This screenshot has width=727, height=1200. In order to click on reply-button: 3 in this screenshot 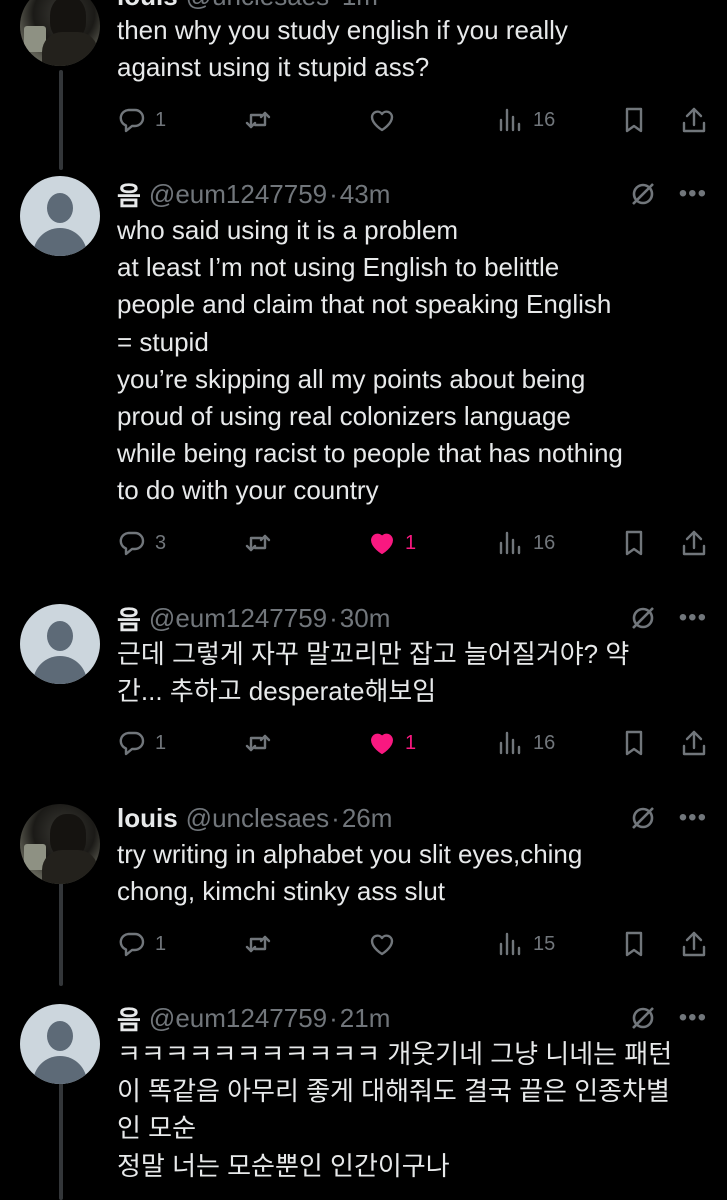, I will do `click(141, 543)`.